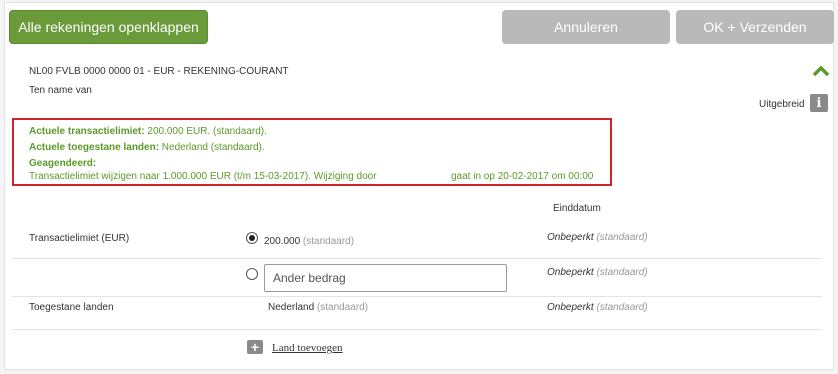 This screenshot has height=374, width=838. Describe the element at coordinates (87, 131) in the screenshot. I see `current-limit-label: Actuele transactielimiet:` at that location.